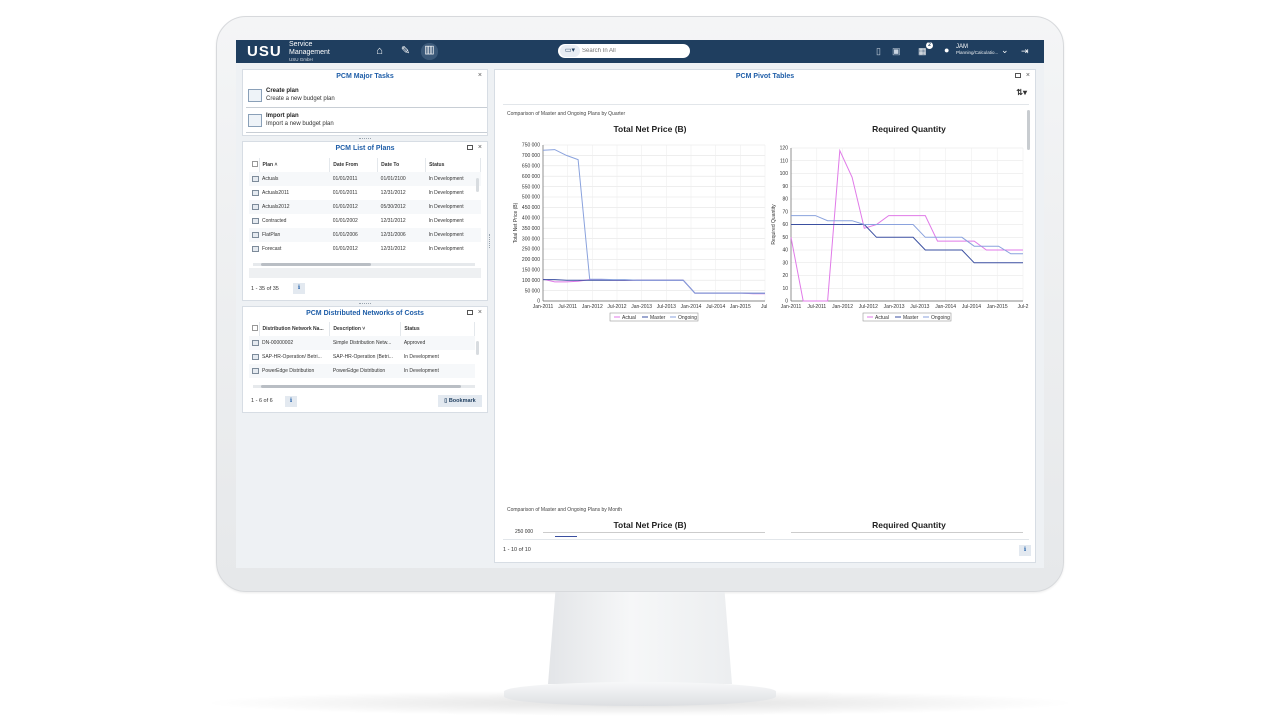 This screenshot has height=720, width=1280. Describe the element at coordinates (765, 76) in the screenshot. I see `pivot-title: PCM Pivot Tables` at that location.